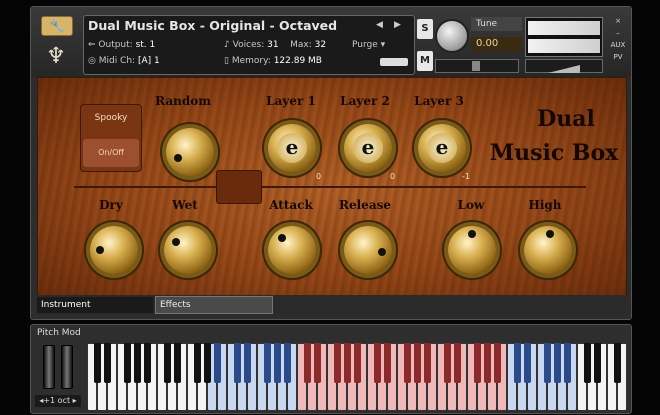  I want to click on next-arrow-icon: ▶, so click(397, 25).